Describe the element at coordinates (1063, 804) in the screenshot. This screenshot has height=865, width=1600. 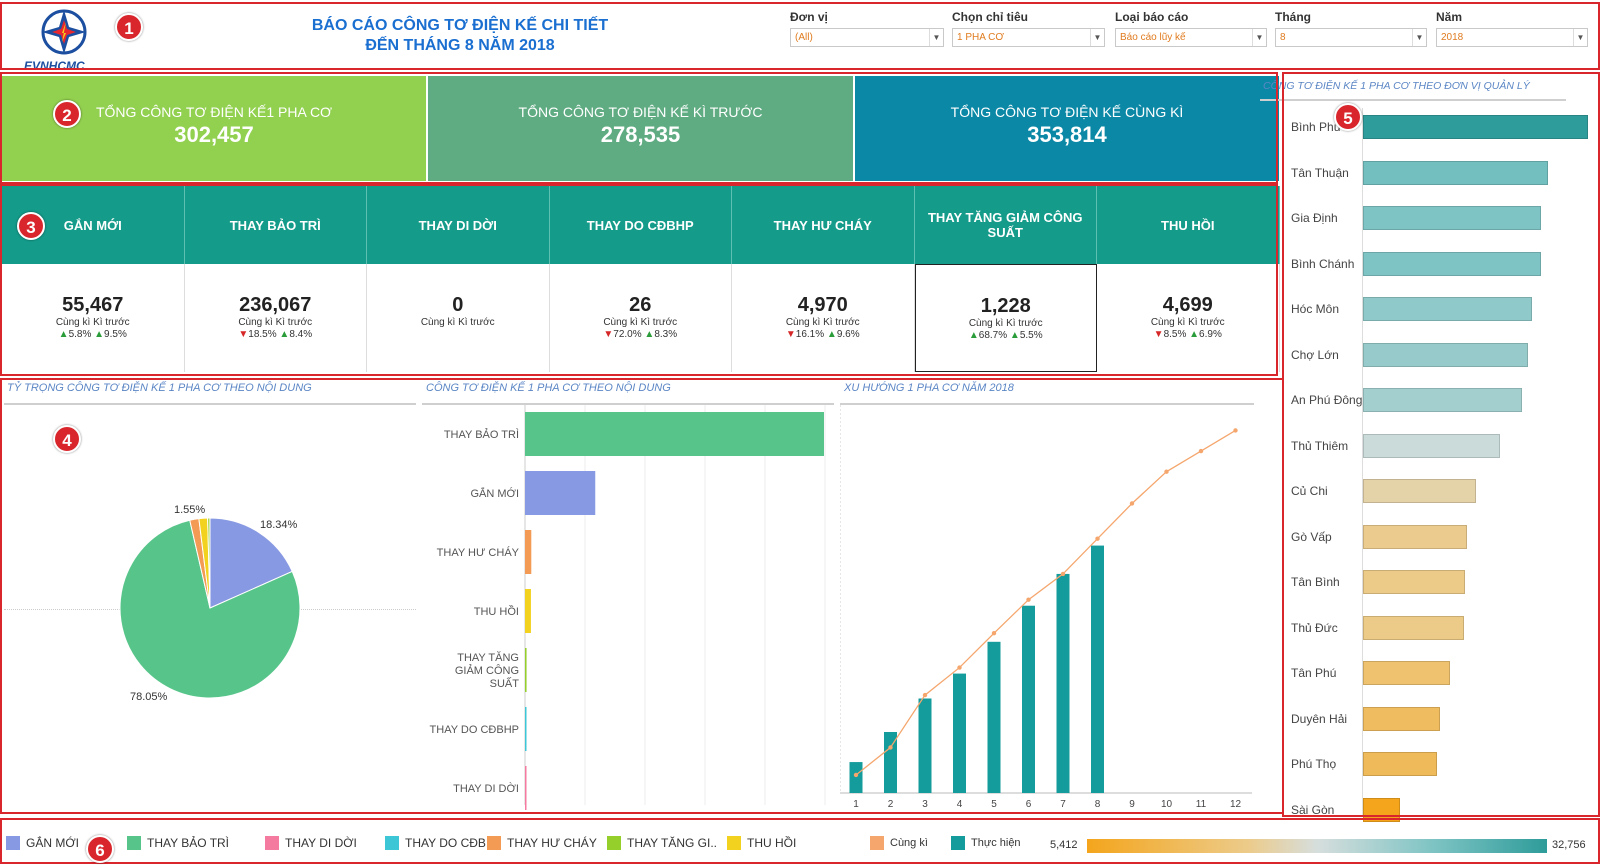
I see `trend-x-tick: 7` at that location.